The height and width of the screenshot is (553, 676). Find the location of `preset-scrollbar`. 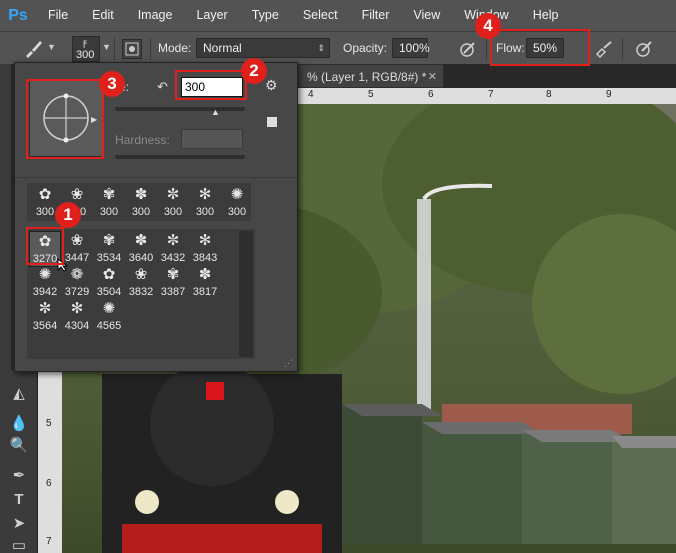

preset-scrollbar is located at coordinates (246, 294).